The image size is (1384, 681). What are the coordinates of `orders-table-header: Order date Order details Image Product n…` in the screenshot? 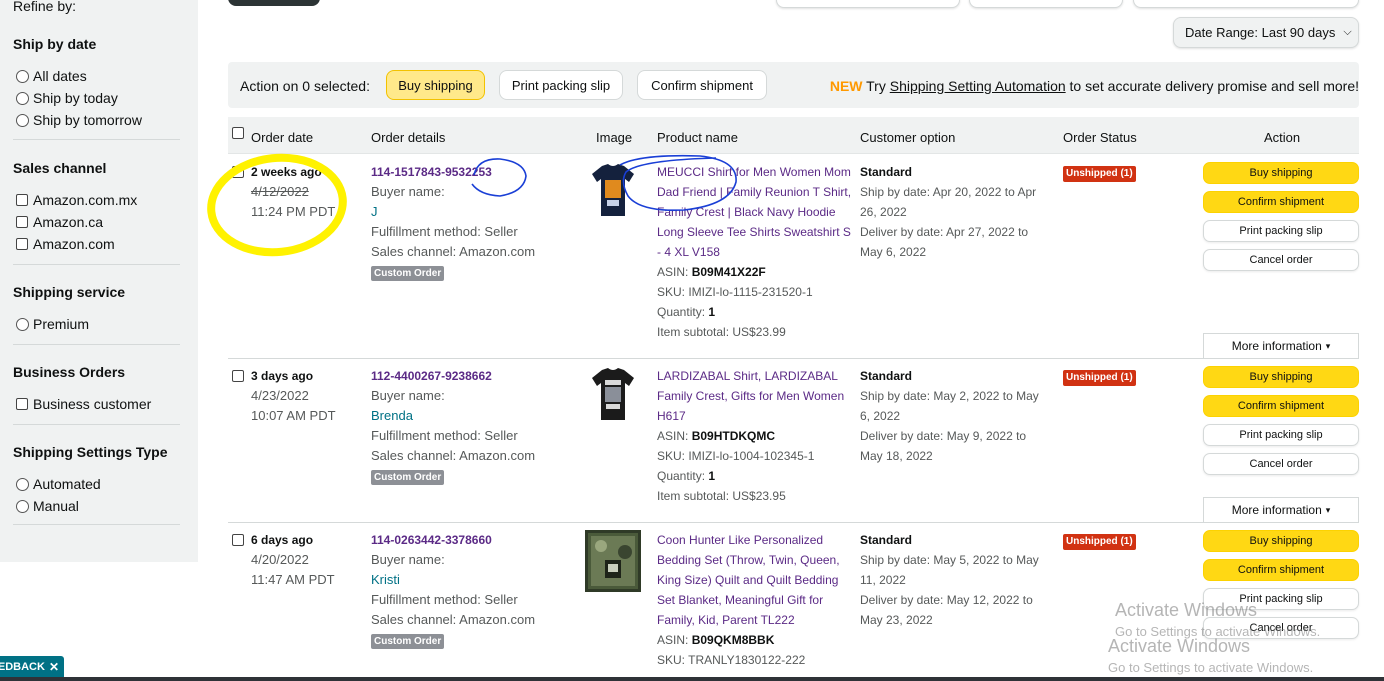 It's located at (793, 135).